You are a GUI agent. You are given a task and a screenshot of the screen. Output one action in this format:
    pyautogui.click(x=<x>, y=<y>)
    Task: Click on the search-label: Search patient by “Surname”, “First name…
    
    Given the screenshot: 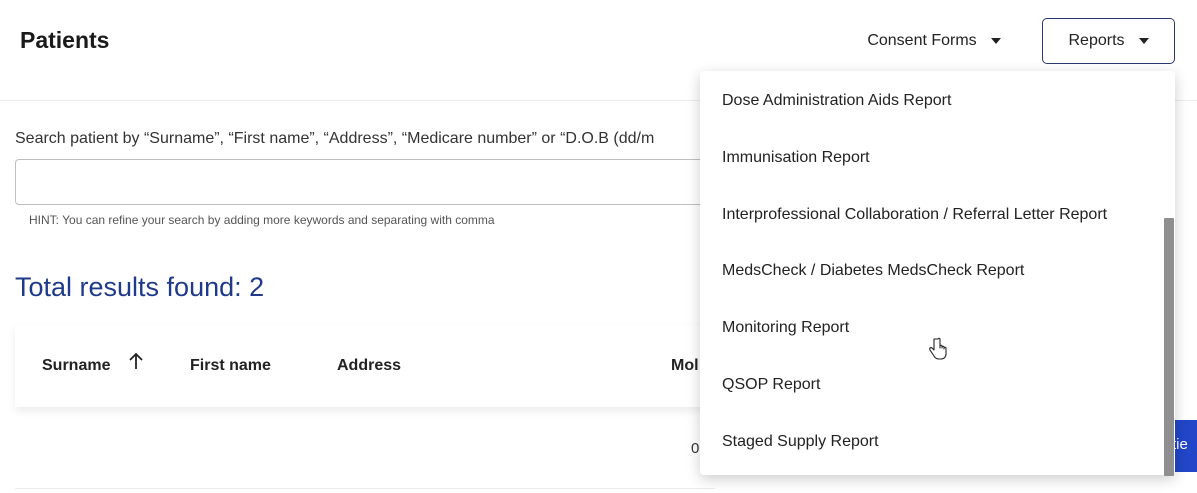 What is the action you would take?
    pyautogui.click(x=335, y=138)
    